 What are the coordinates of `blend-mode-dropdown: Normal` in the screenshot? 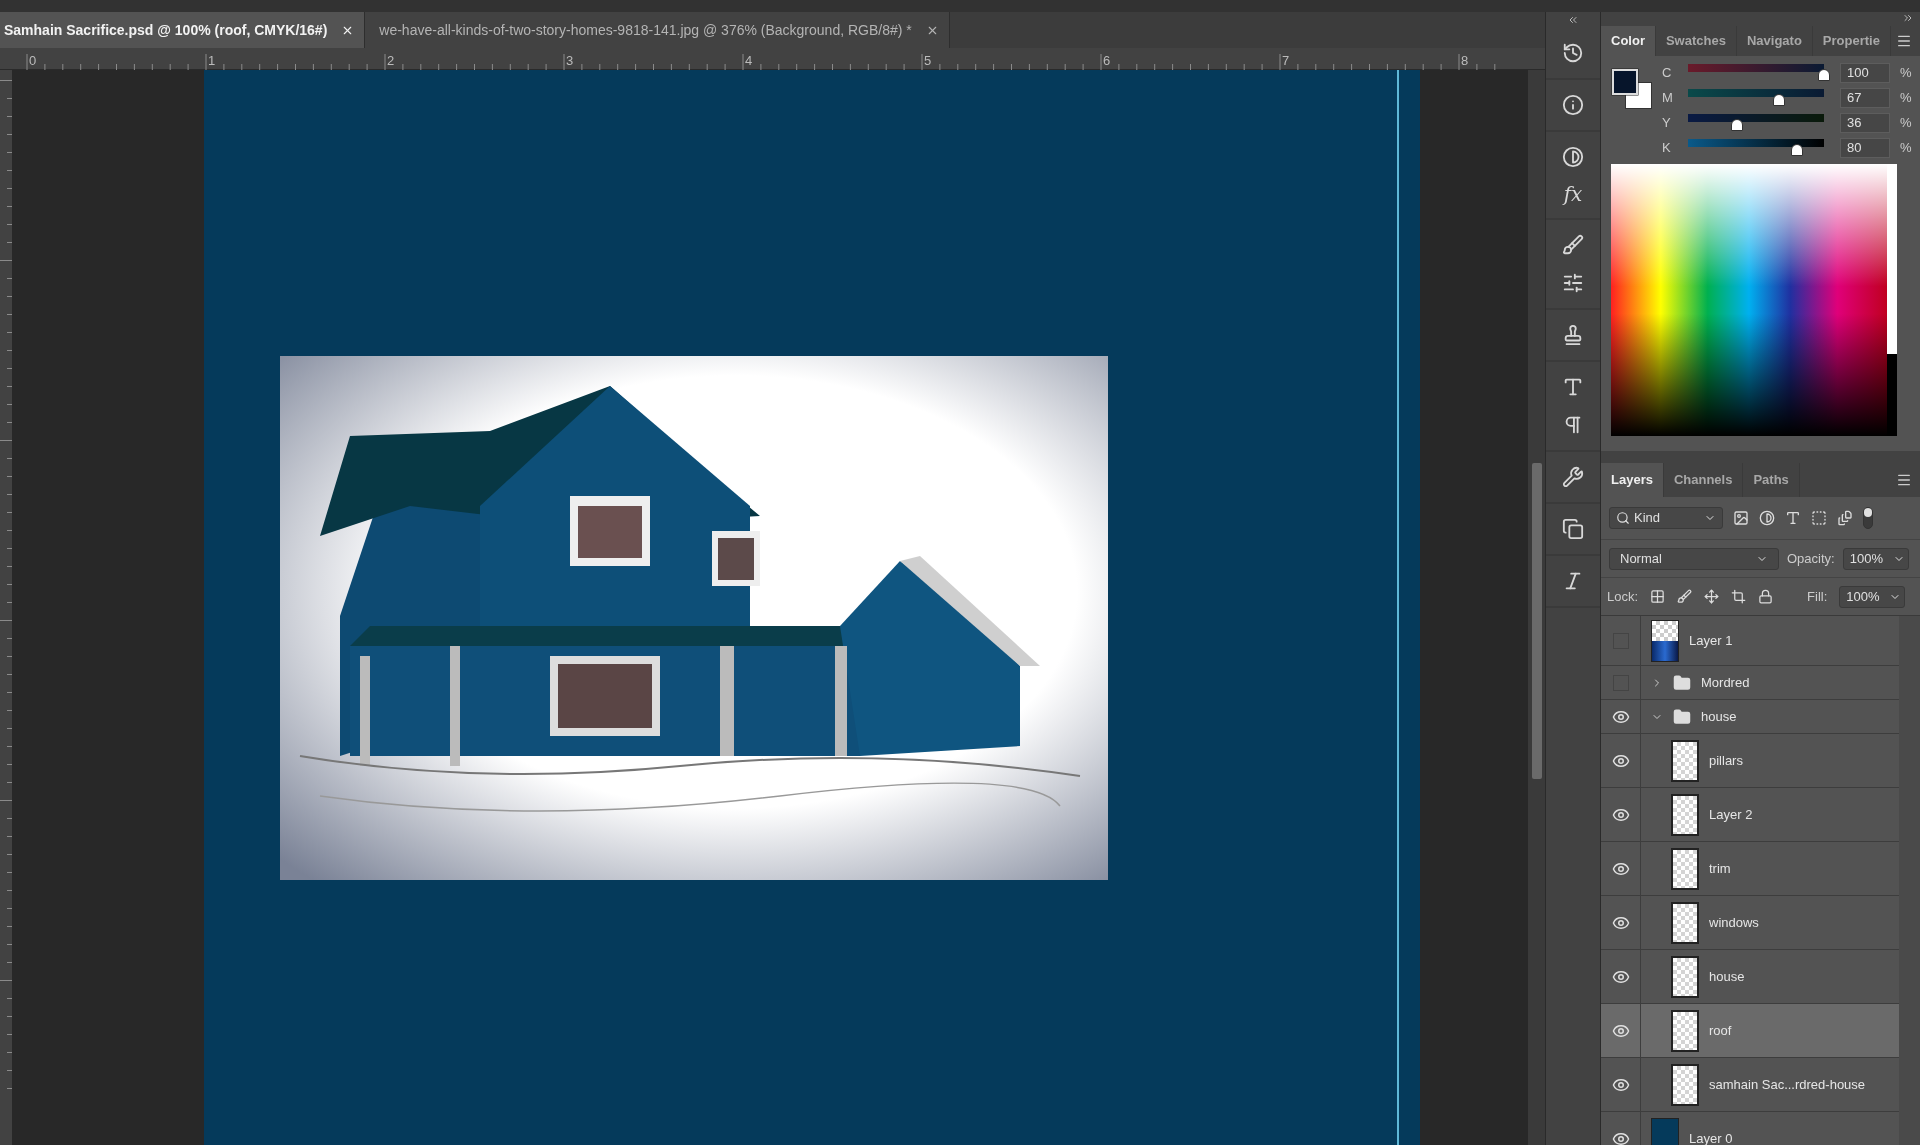 It's located at (1694, 558).